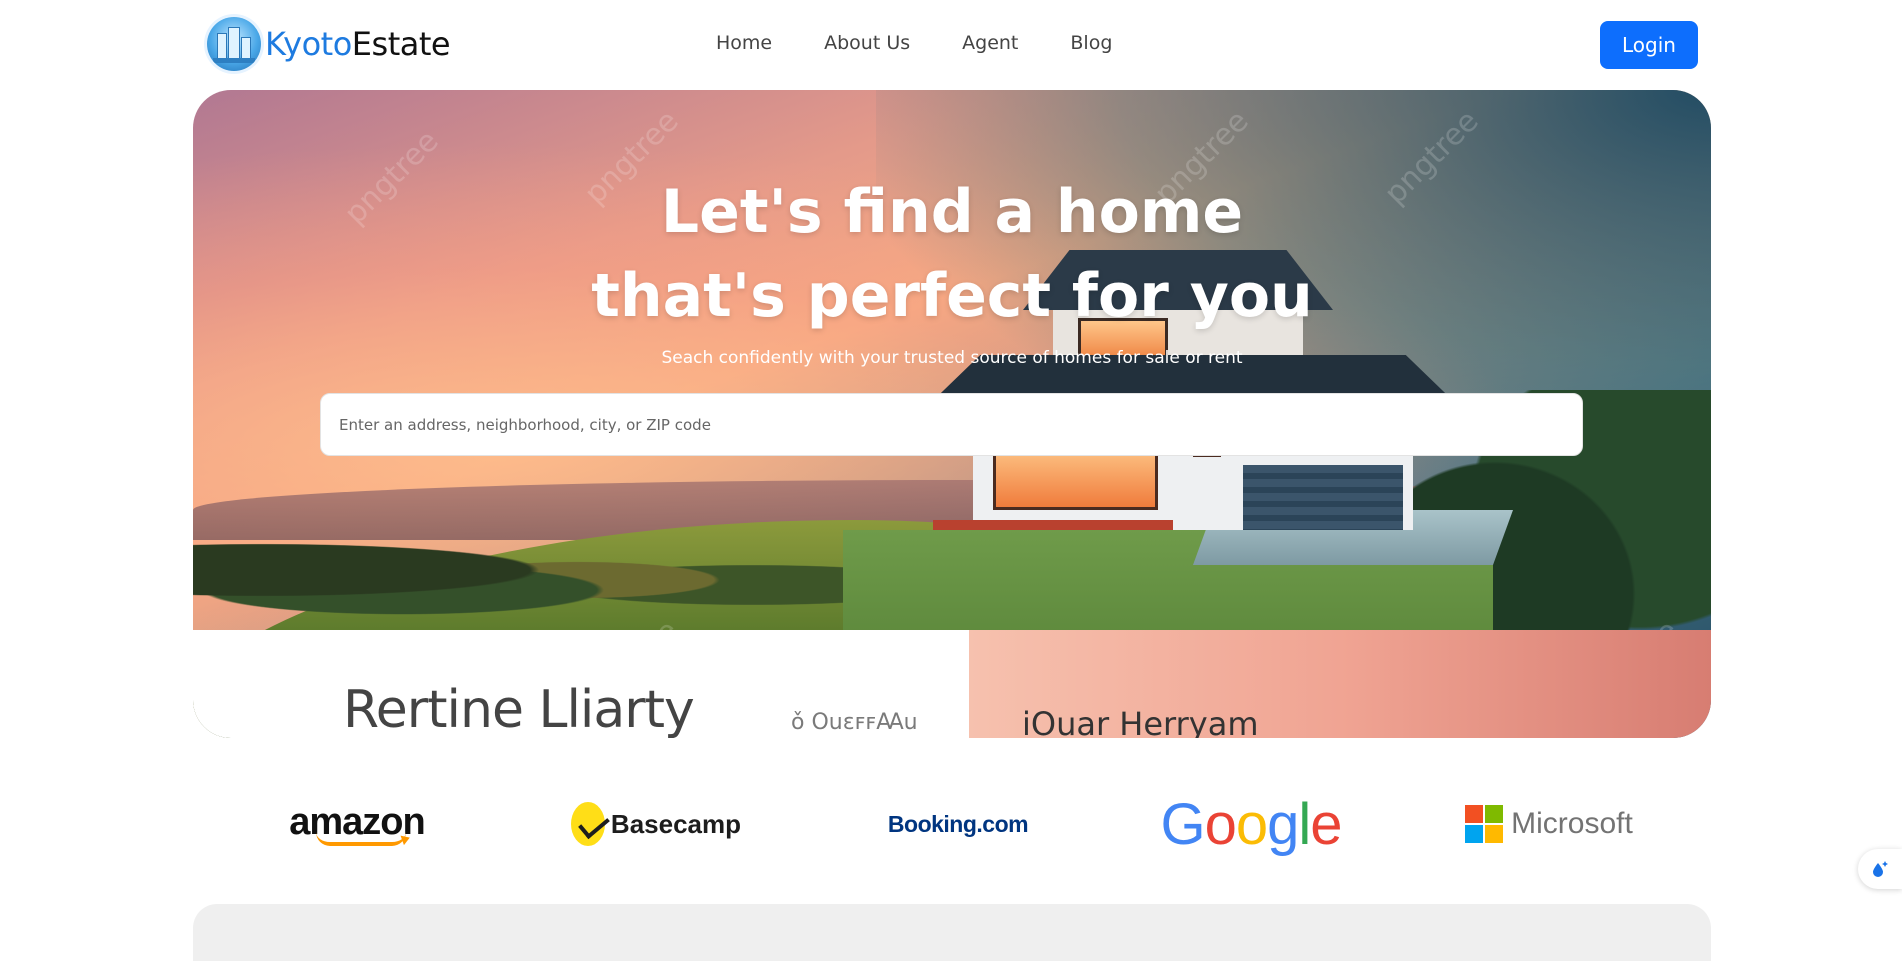 Image resolution: width=1902 pixels, height=961 pixels. I want to click on image-text-2: ǒ ОuɛꜰꜰꜲu, so click(854, 722).